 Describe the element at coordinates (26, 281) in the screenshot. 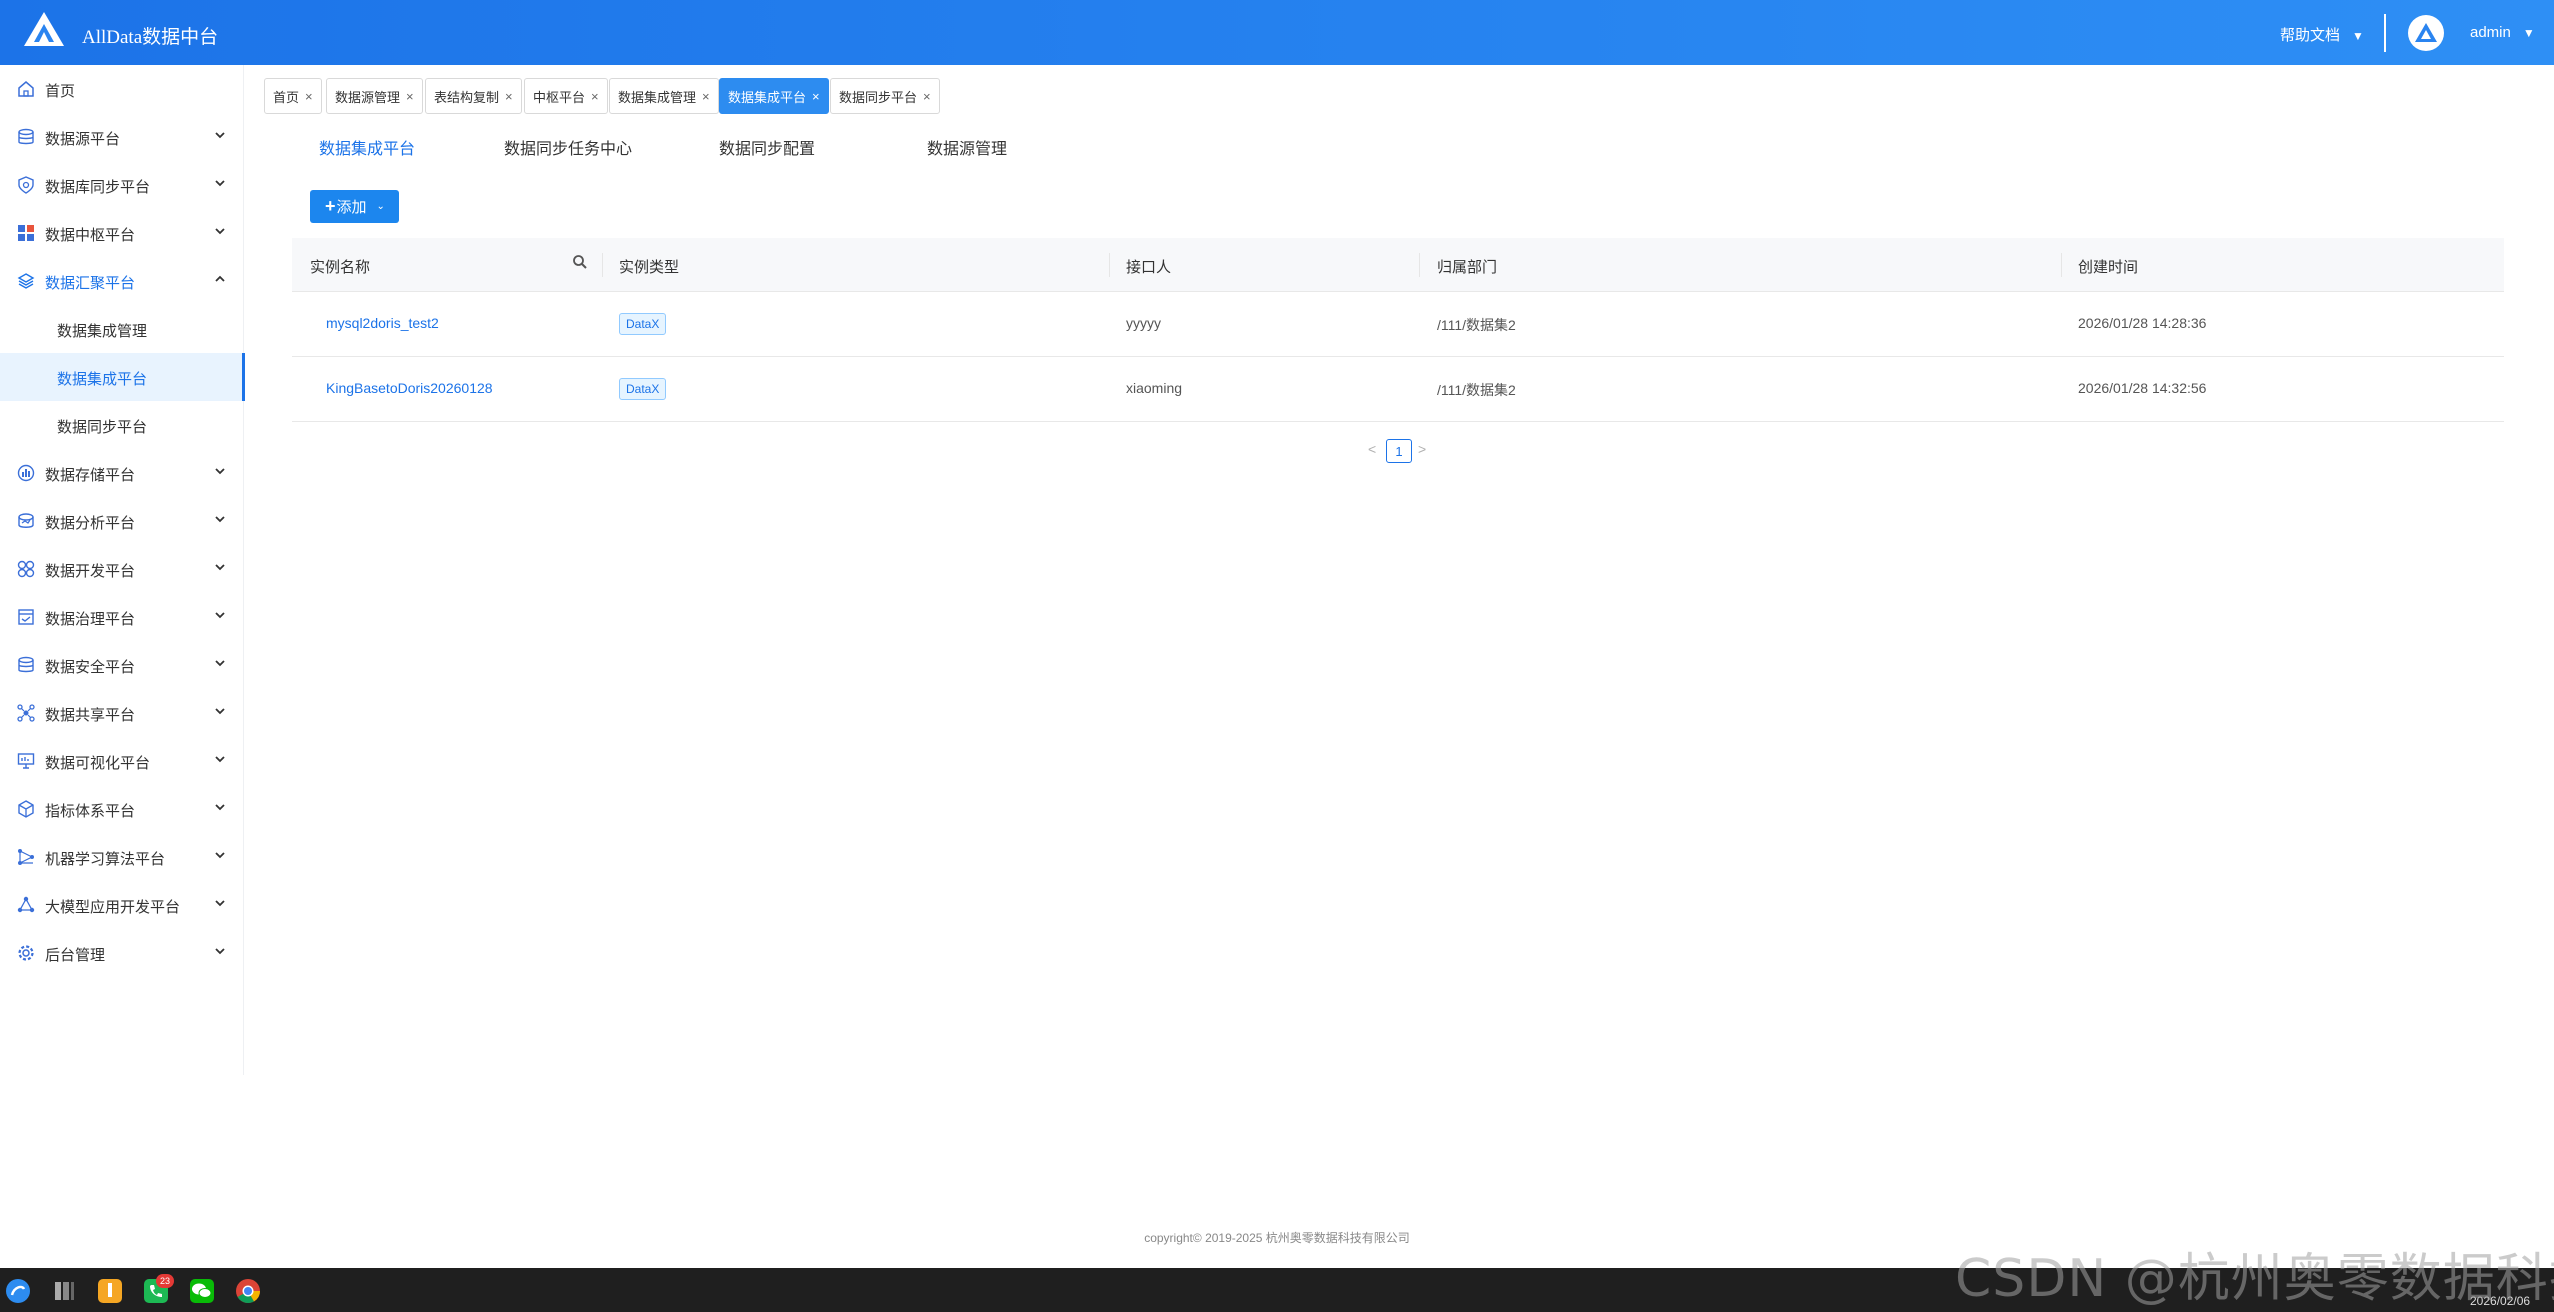

I see `layers-icon` at that location.